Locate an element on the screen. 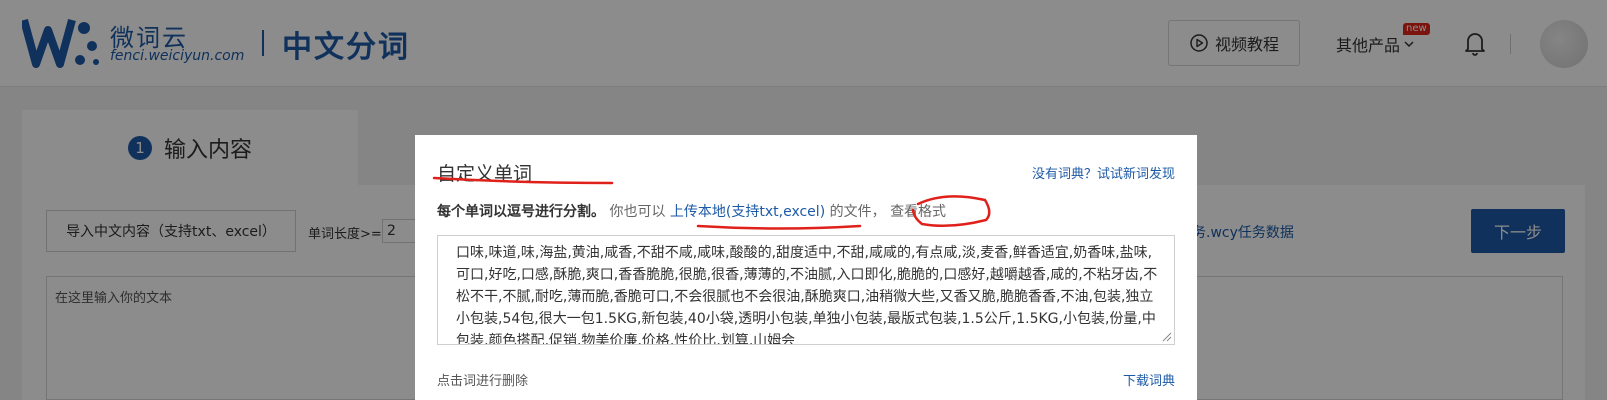 This screenshot has width=1607, height=400. resize-handle-icon is located at coordinates (1167, 337).